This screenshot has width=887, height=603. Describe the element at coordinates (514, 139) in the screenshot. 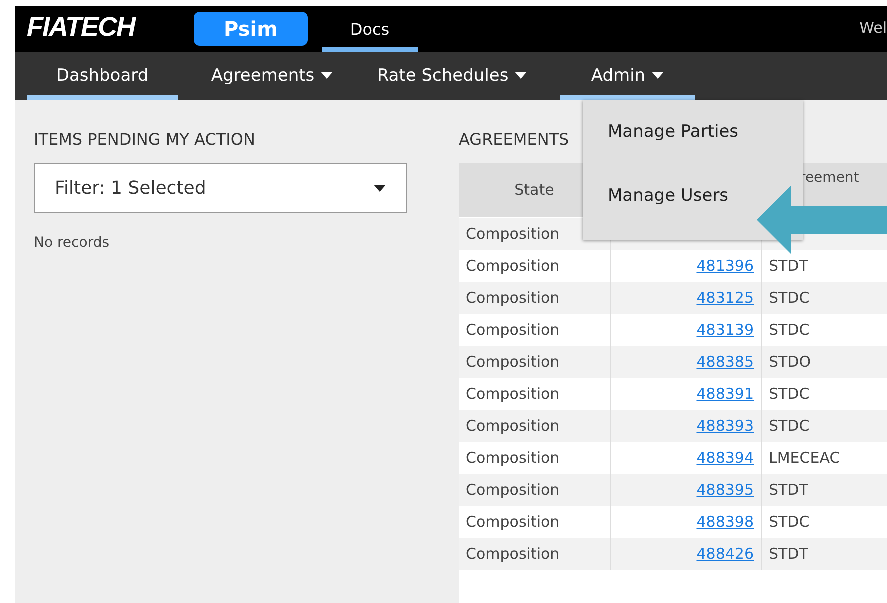

I see `section-title: AGREEMENTS` at that location.